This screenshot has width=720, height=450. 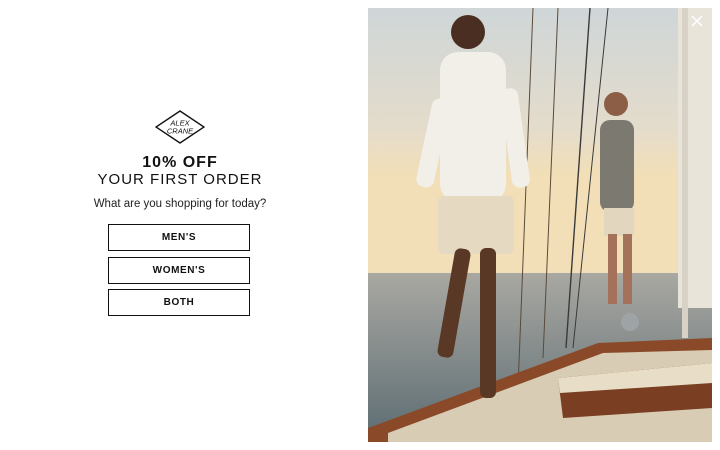 I want to click on womens-button-label: WOMEN'S, so click(x=179, y=270).